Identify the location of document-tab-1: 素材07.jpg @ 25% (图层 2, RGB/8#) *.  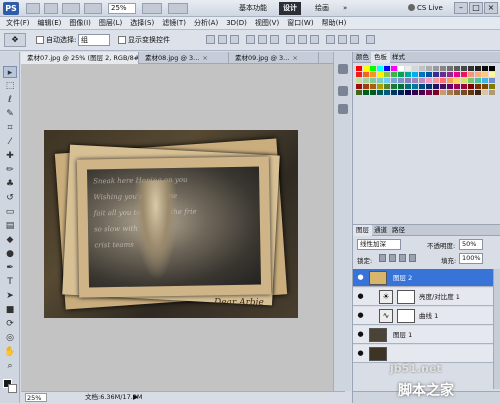
(80, 58).